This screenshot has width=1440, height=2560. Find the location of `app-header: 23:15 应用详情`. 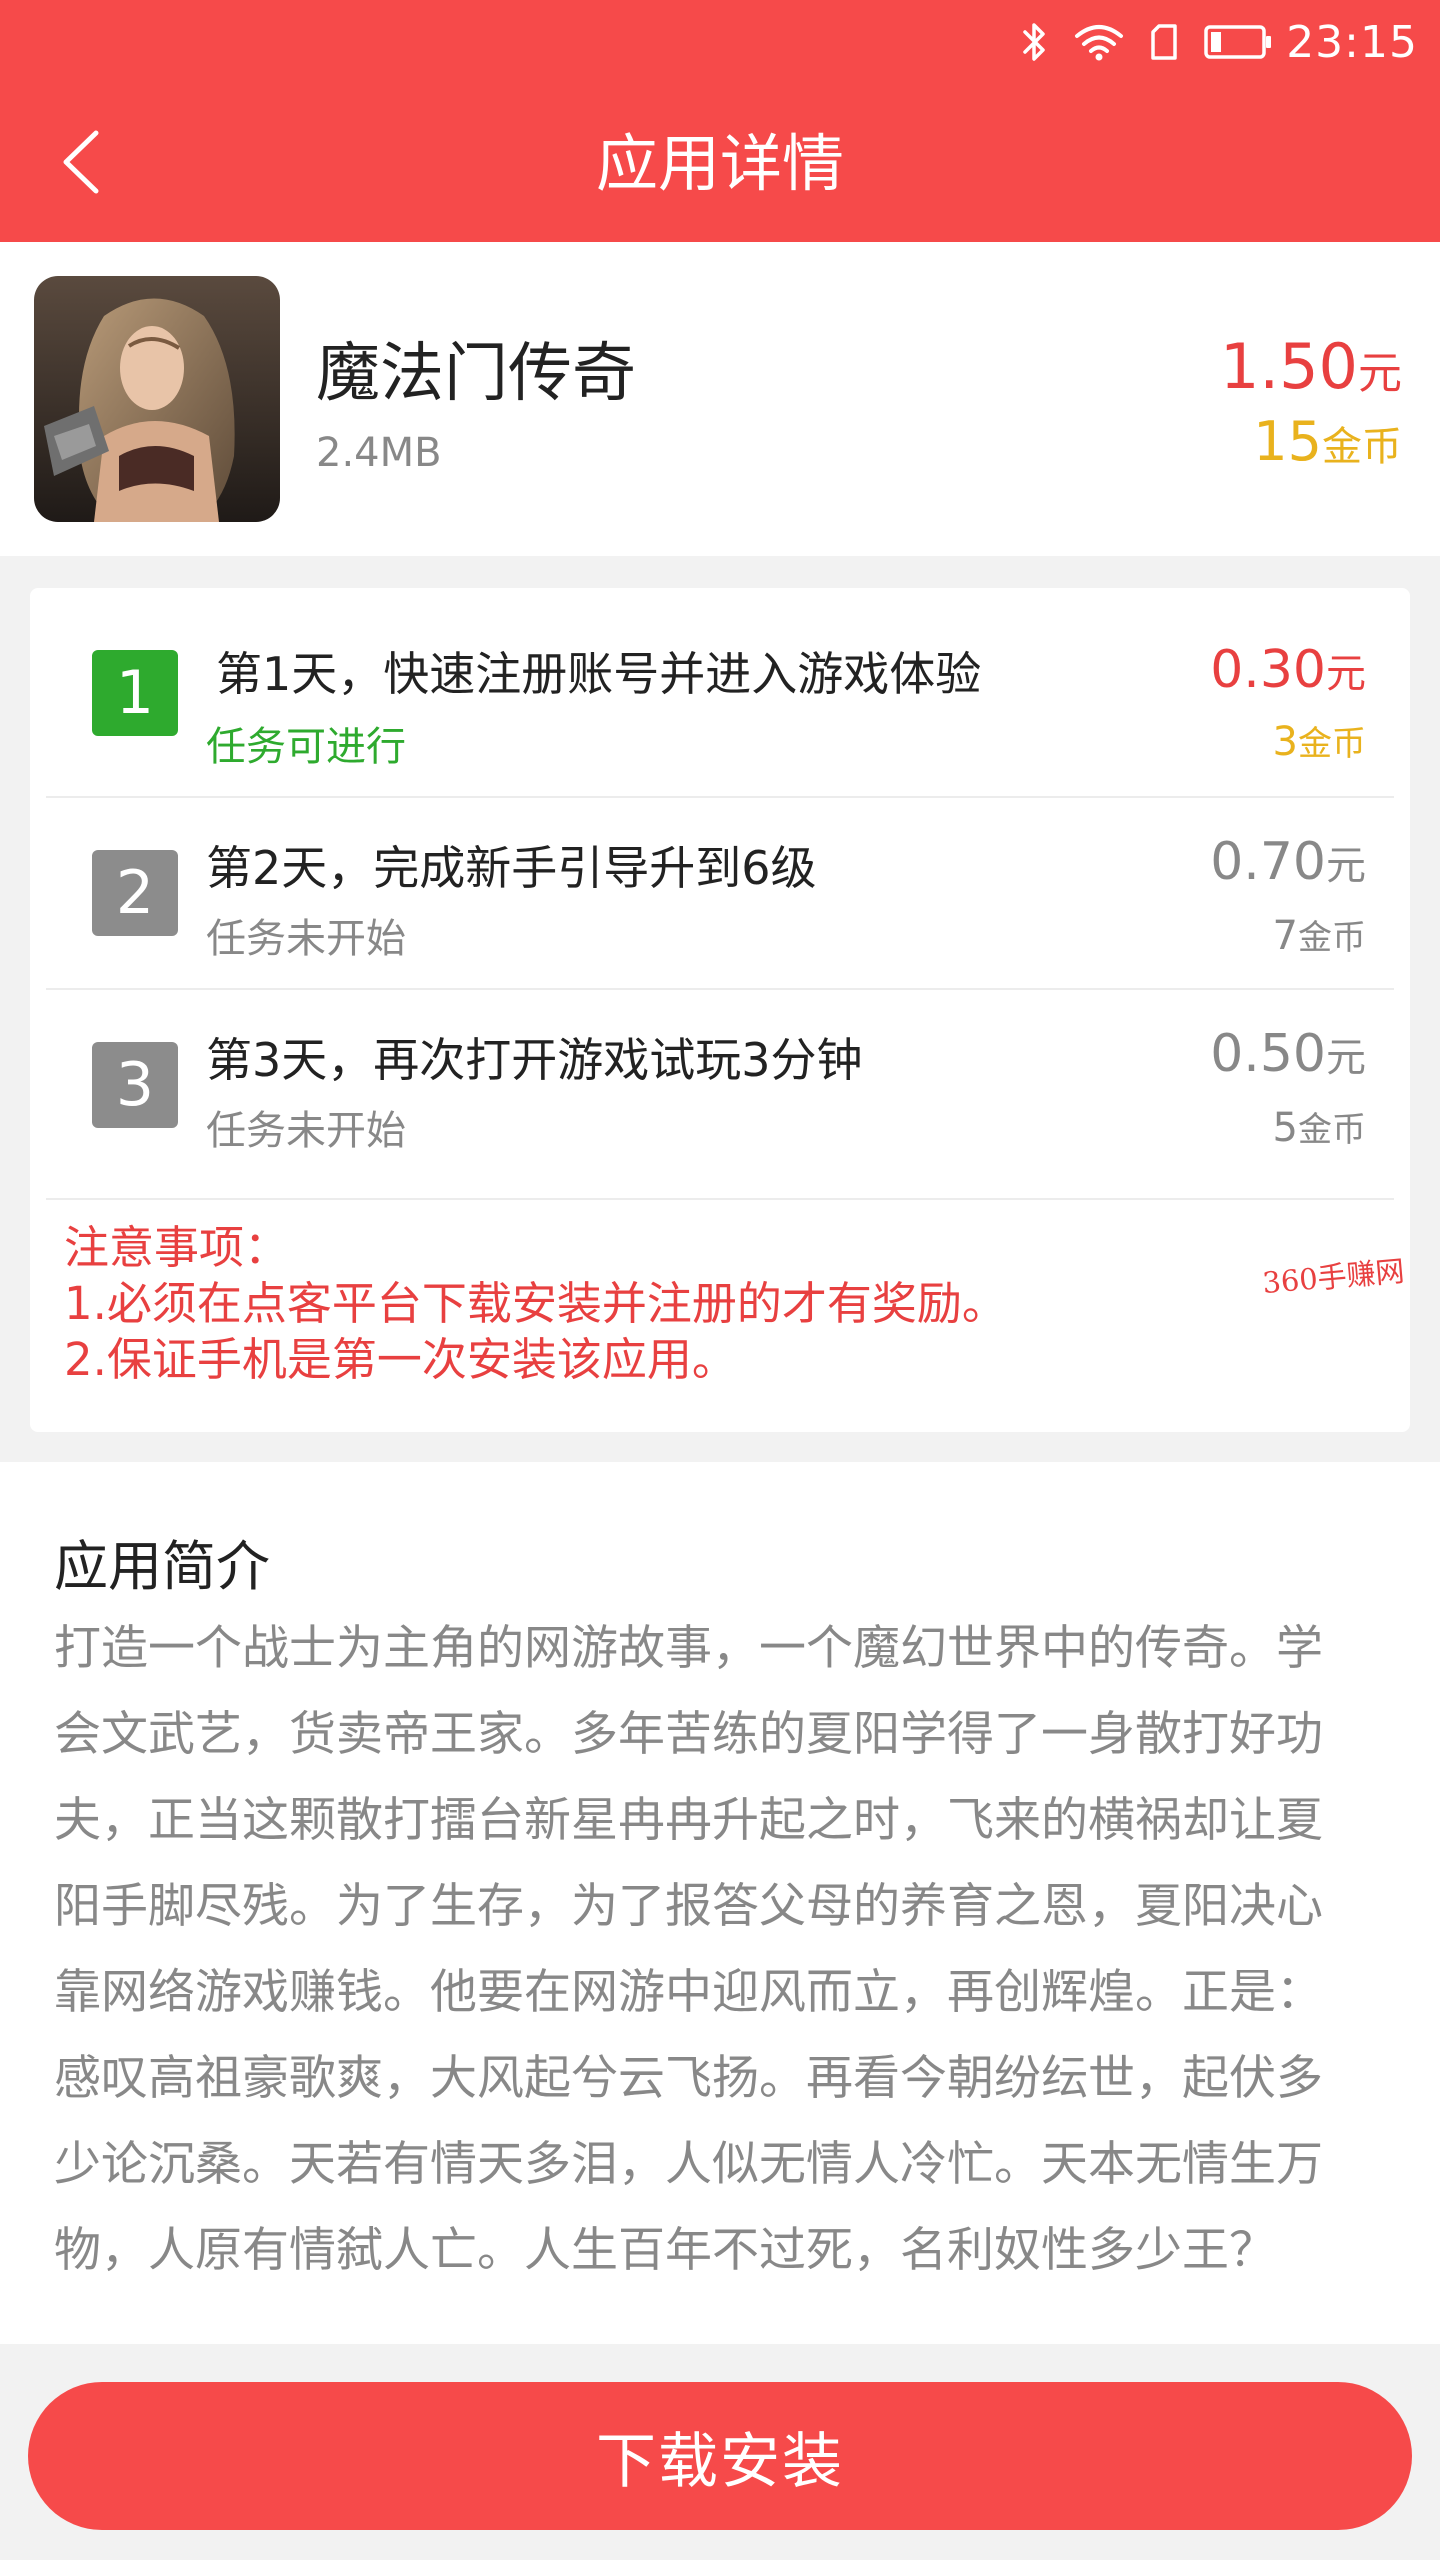

app-header: 23:15 应用详情 is located at coordinates (720, 121).